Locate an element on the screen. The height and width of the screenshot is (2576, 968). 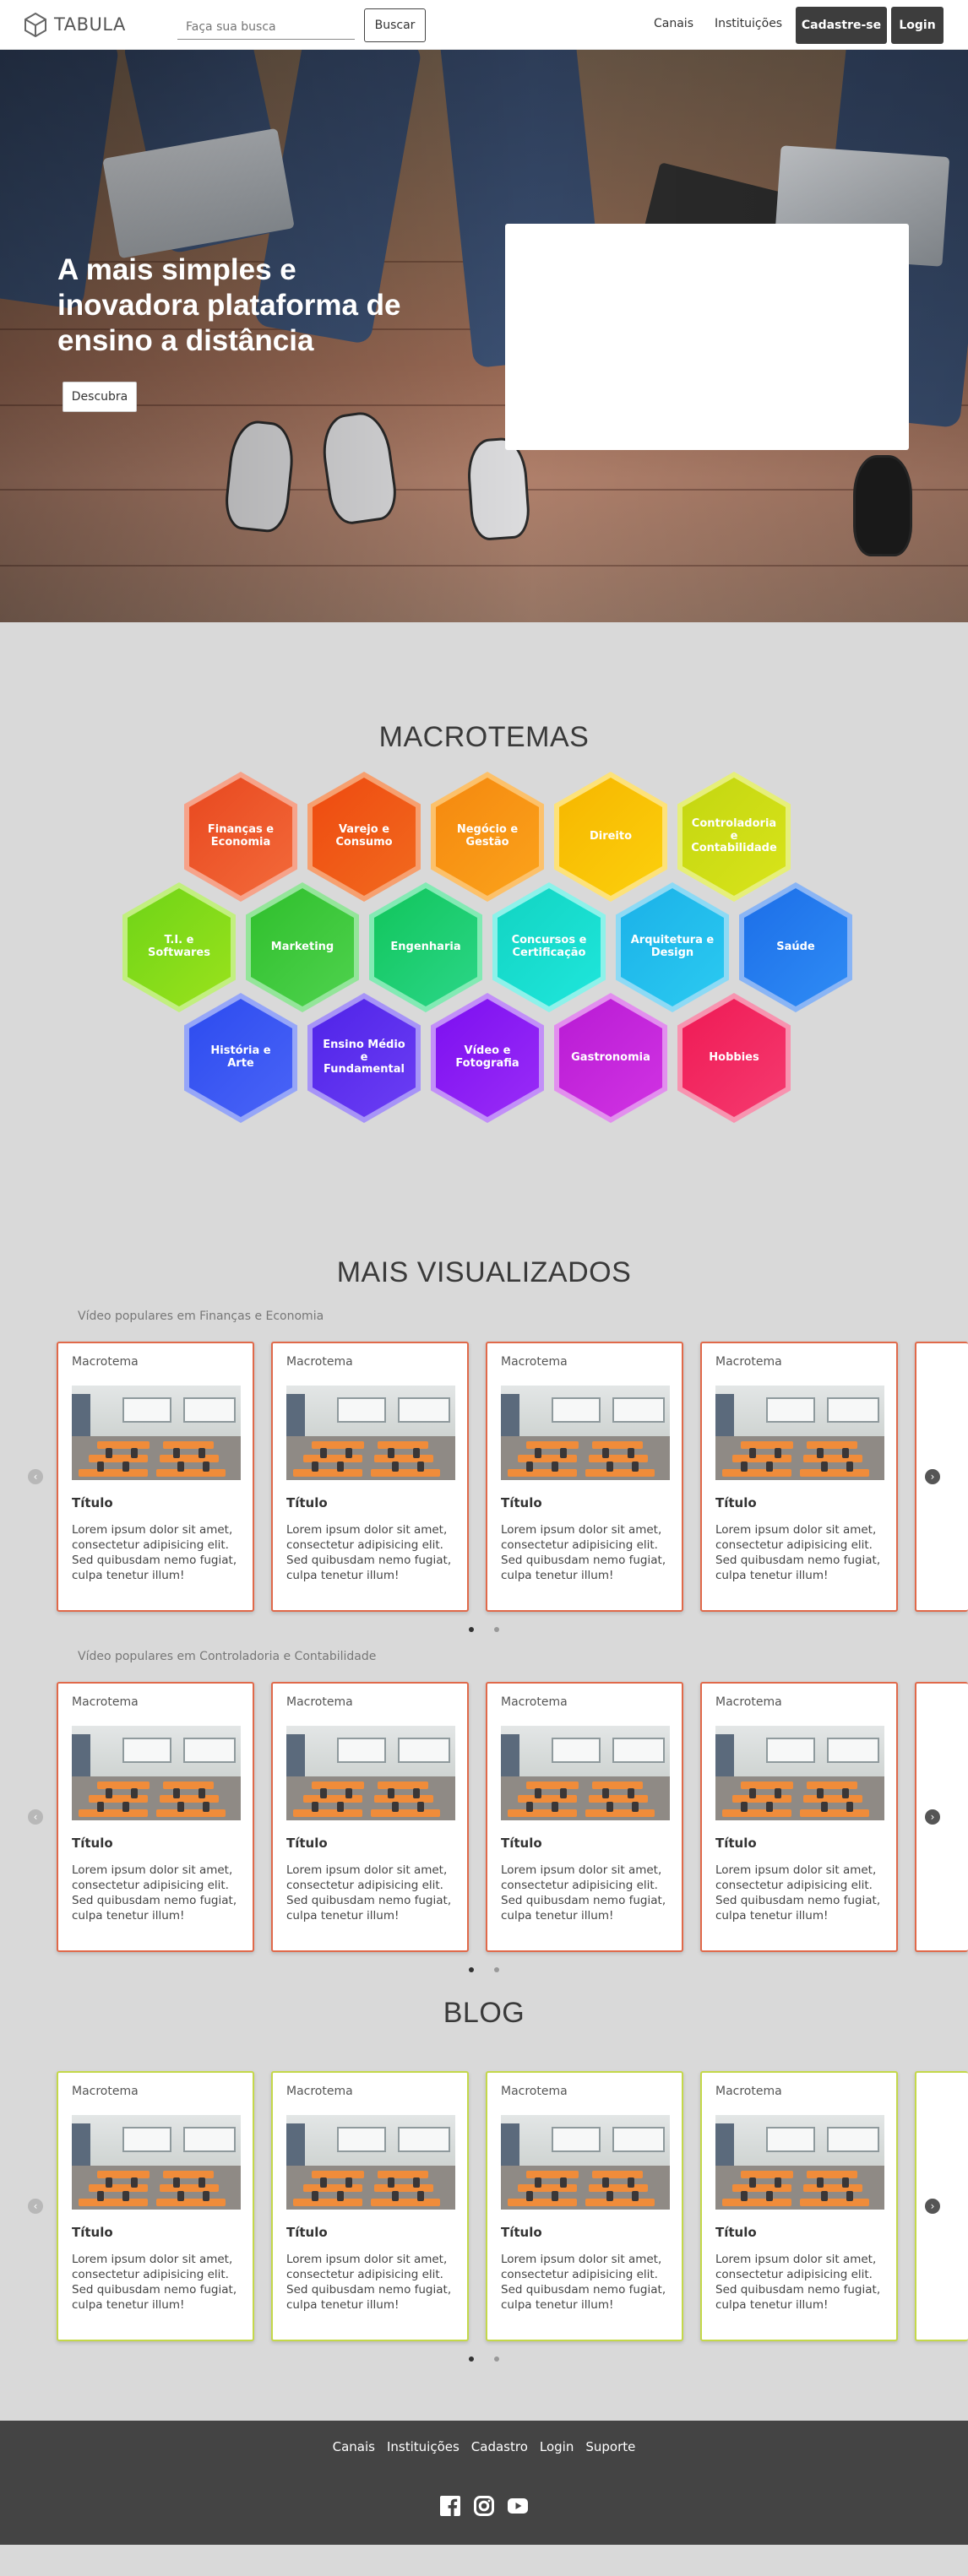
carousel-indicators is located at coordinates (484, 2359).